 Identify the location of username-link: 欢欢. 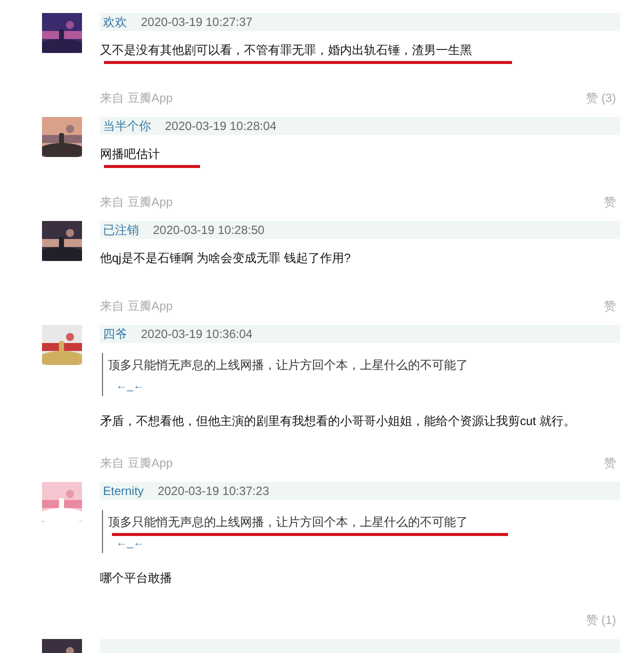
(115, 22).